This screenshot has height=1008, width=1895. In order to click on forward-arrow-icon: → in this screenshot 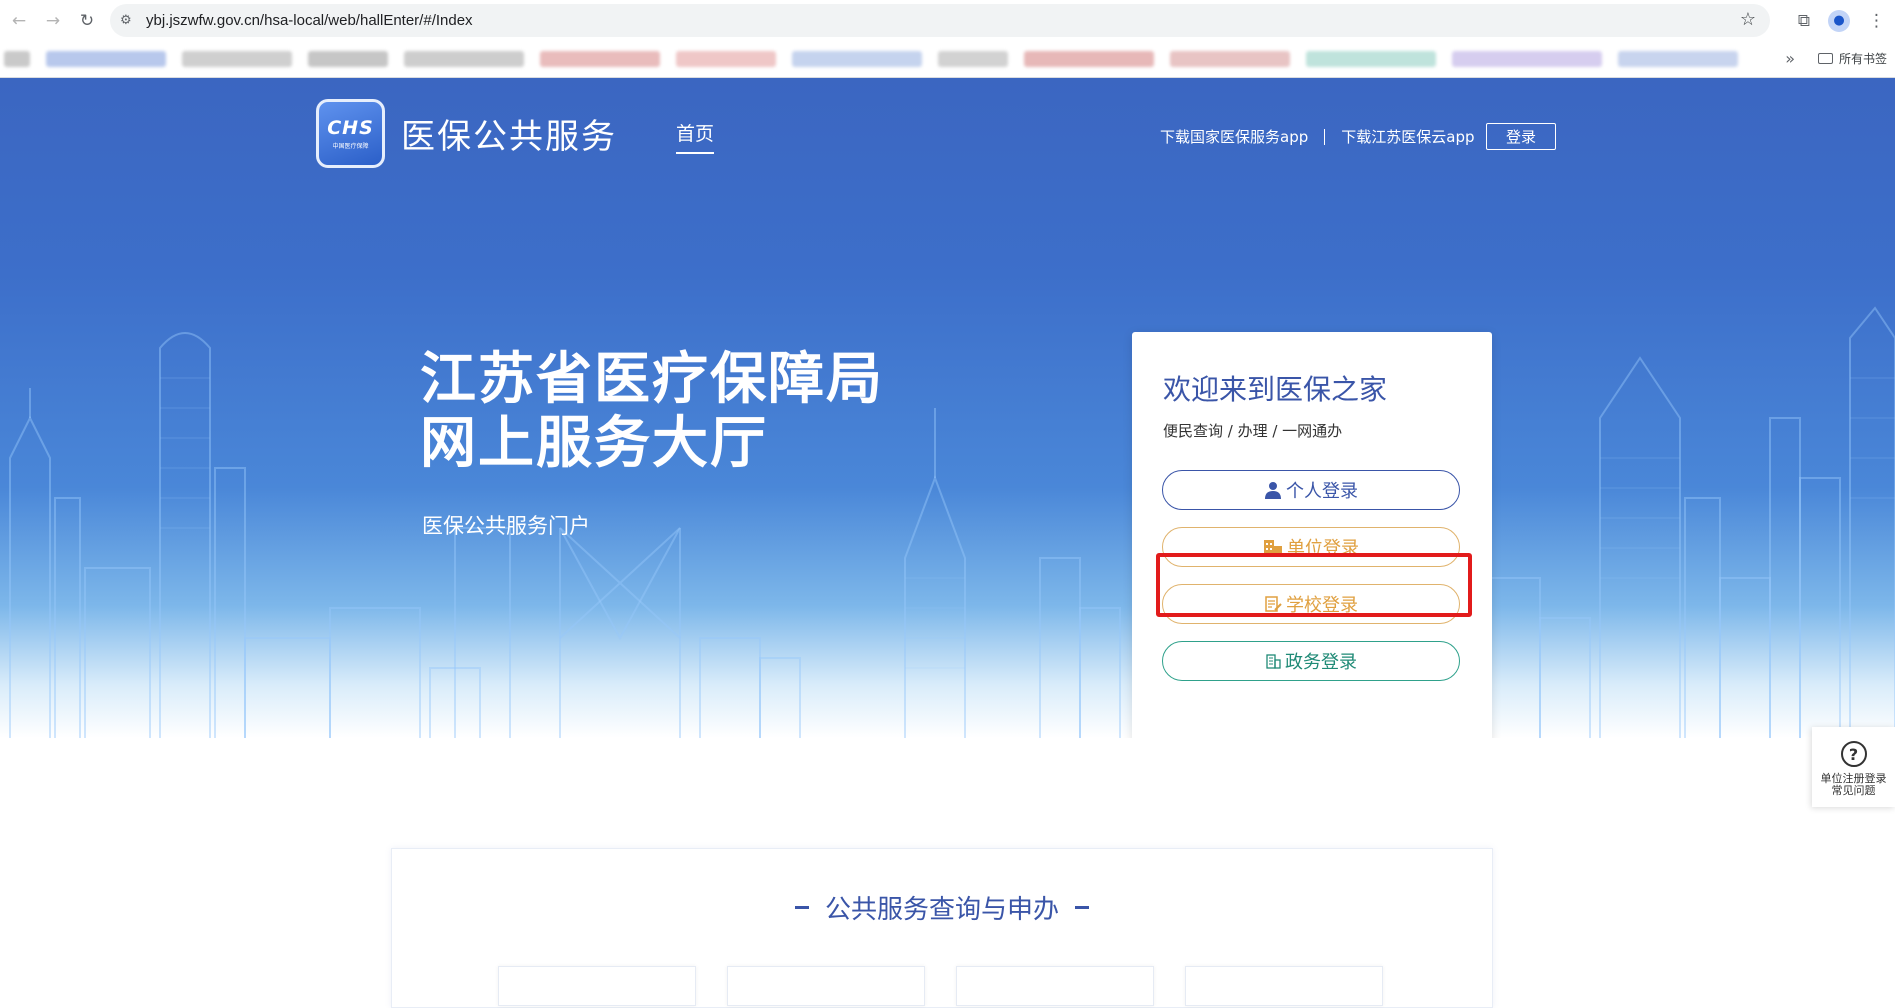, I will do `click(53, 21)`.